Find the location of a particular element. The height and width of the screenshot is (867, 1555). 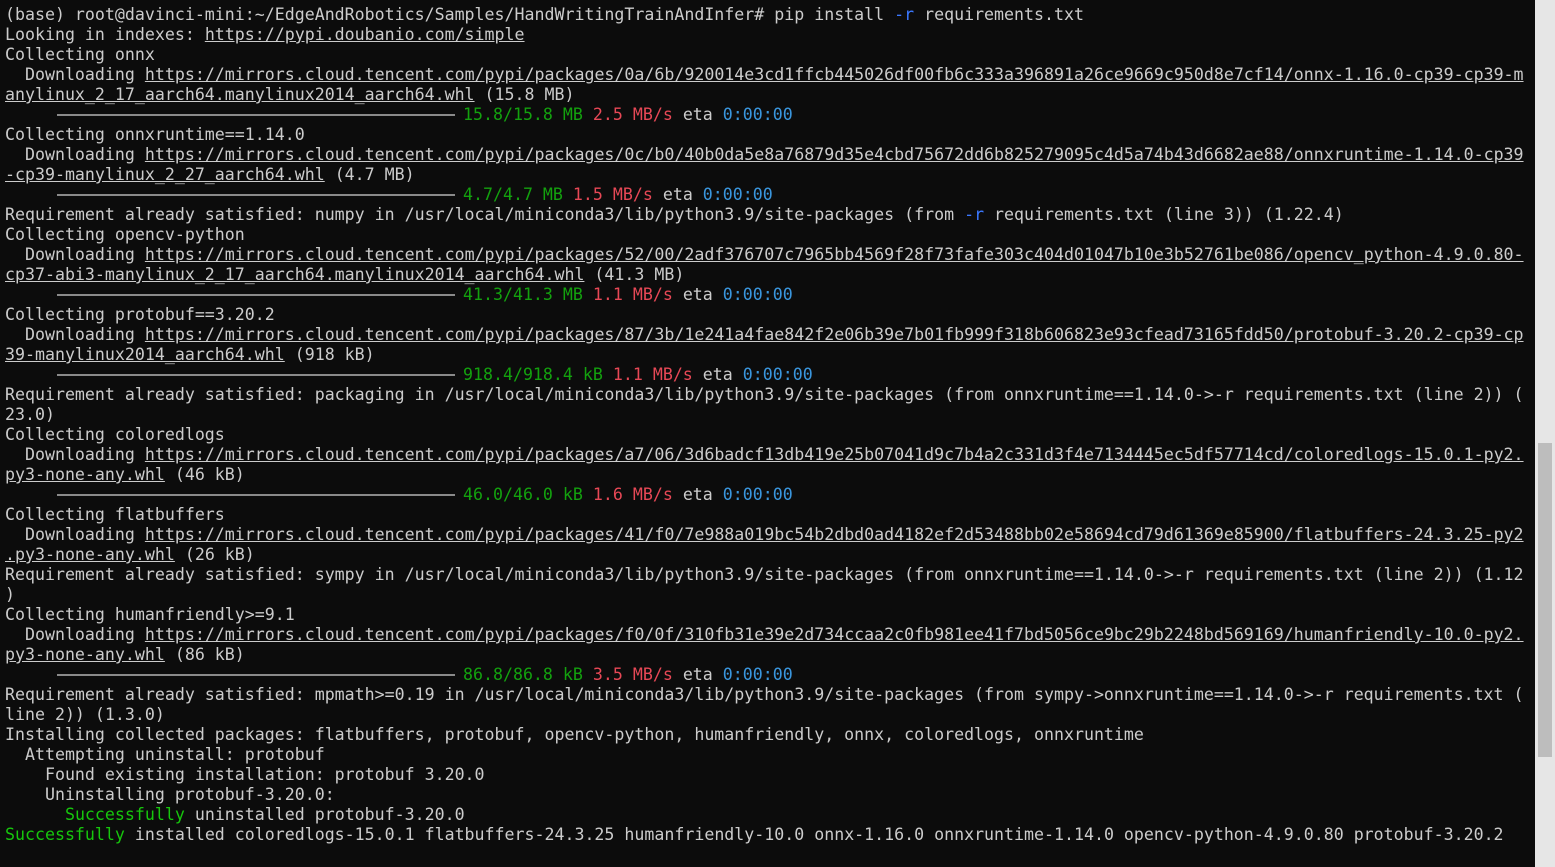

scrollbar-thumb is located at coordinates (1545, 600).